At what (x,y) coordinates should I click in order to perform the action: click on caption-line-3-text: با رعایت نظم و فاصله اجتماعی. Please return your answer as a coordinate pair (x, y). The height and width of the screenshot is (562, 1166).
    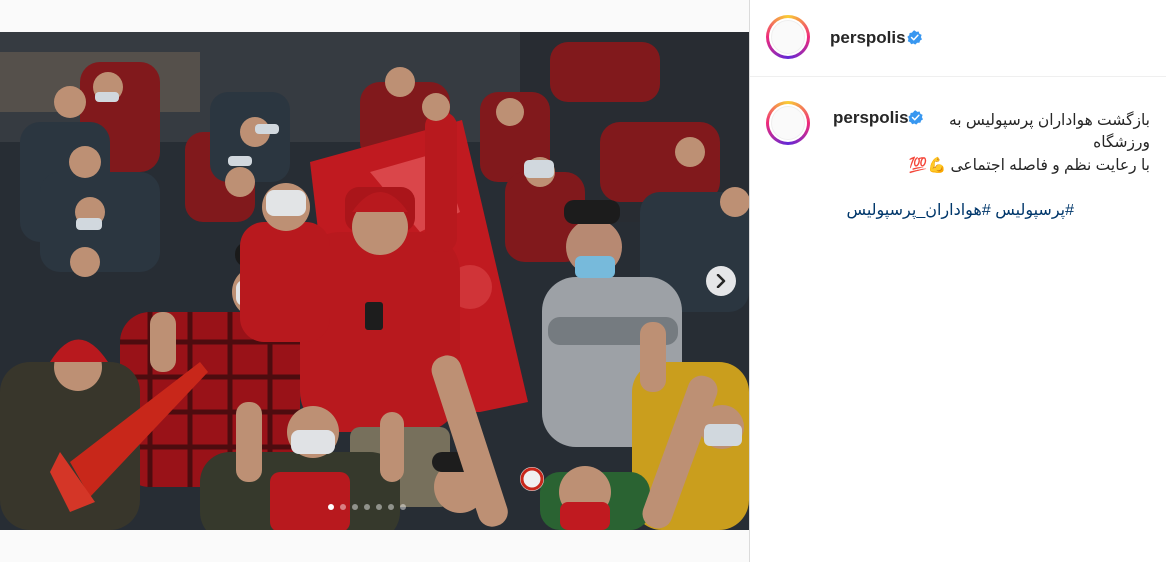
    Looking at the image, I should click on (1050, 165).